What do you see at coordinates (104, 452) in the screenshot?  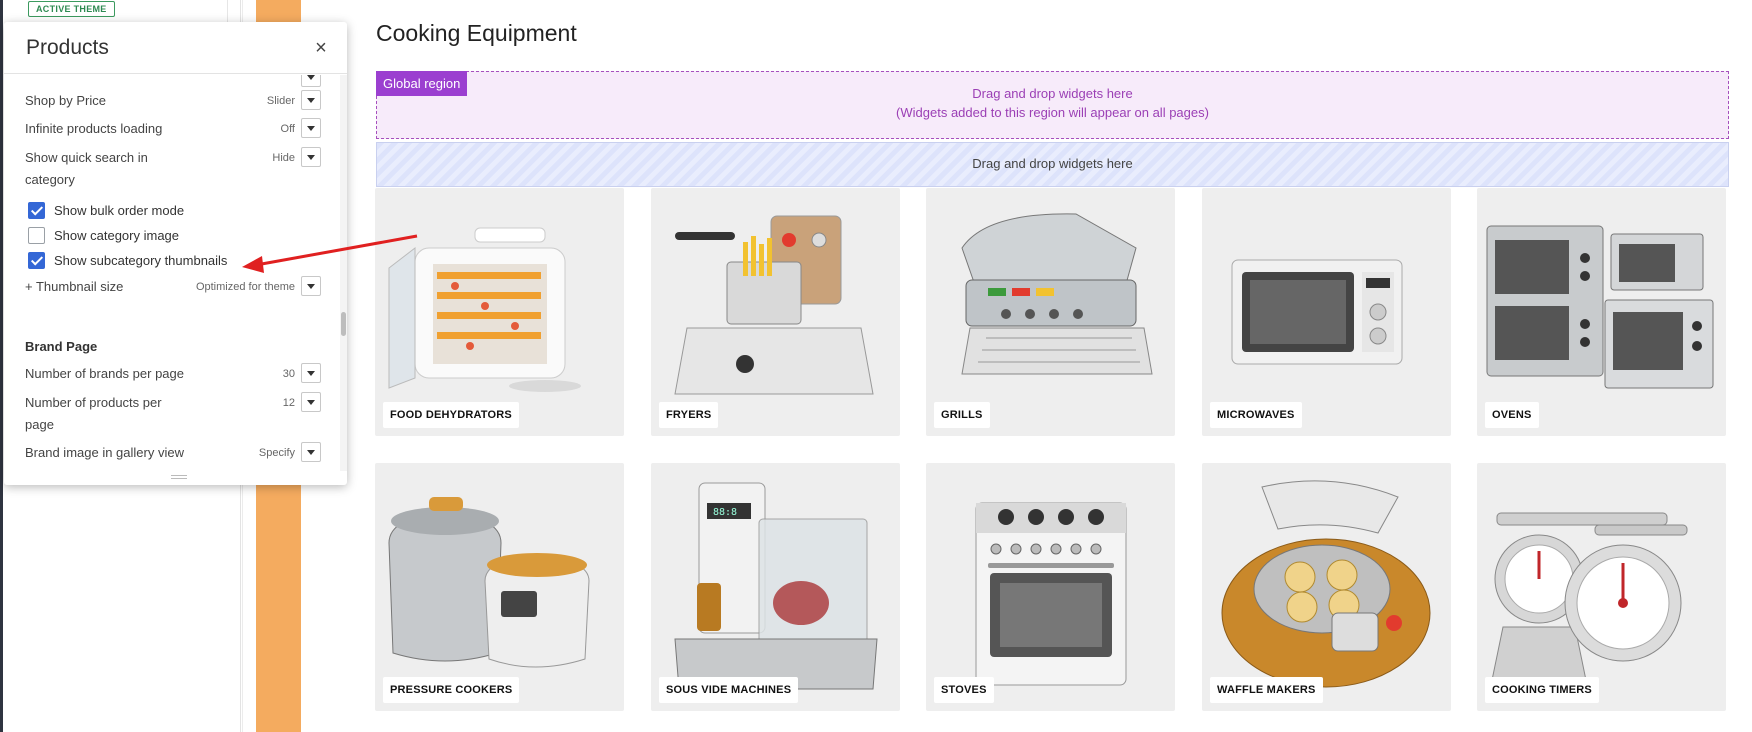 I see `setting-label: Brand image in gallery view` at bounding box center [104, 452].